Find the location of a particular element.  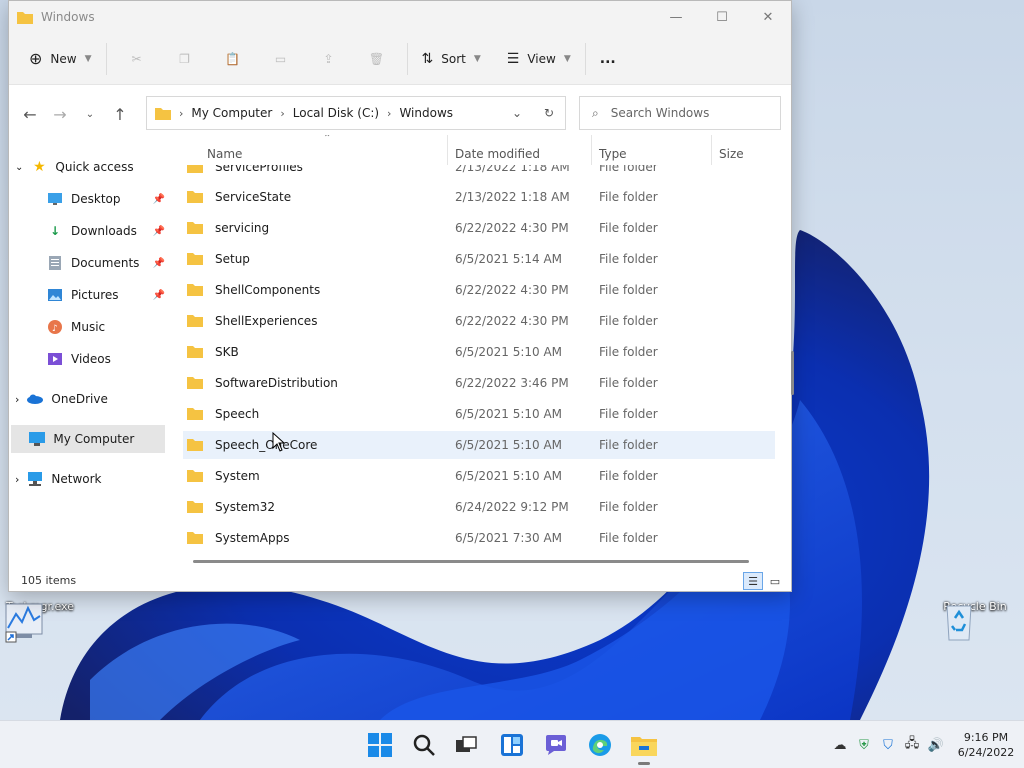

sidebar-item-downloads: ↓ Downloads 📌 is located at coordinates (106, 231).